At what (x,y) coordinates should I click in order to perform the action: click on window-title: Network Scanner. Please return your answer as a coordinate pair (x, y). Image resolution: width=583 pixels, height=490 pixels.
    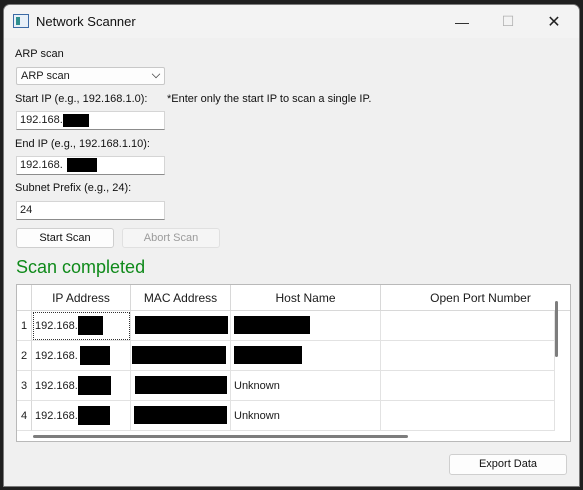
    Looking at the image, I should click on (86, 21).